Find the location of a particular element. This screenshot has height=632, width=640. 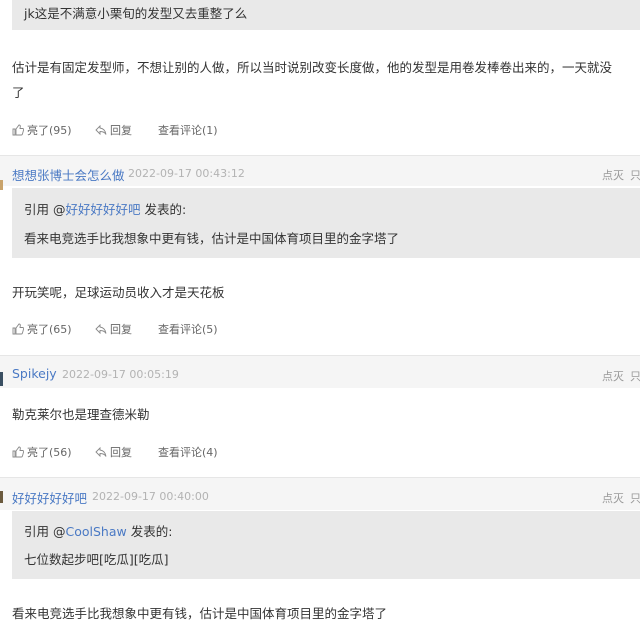

like-button: 亮了(65) is located at coordinates (42, 329).